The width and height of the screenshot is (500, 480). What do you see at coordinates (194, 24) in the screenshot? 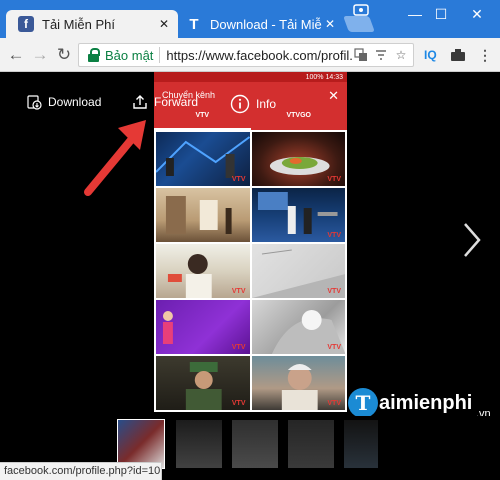
I see `taimienphi-icon: T` at bounding box center [194, 24].